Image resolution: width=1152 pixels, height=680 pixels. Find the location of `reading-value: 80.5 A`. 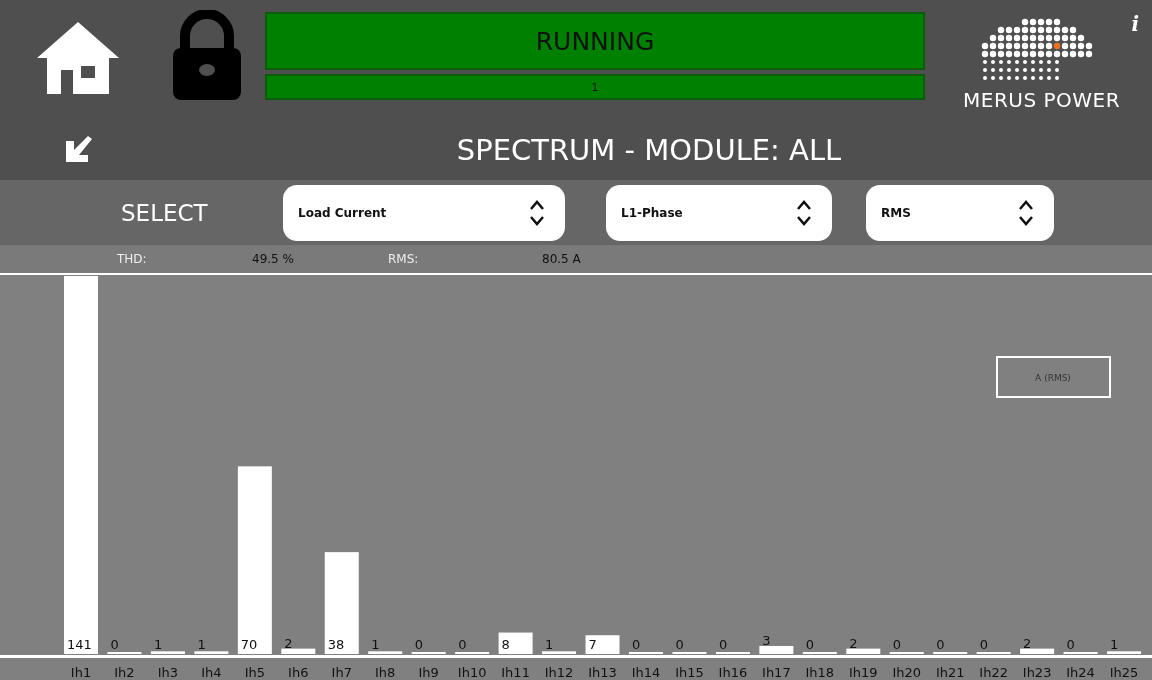

reading-value: 80.5 A is located at coordinates (561, 259).